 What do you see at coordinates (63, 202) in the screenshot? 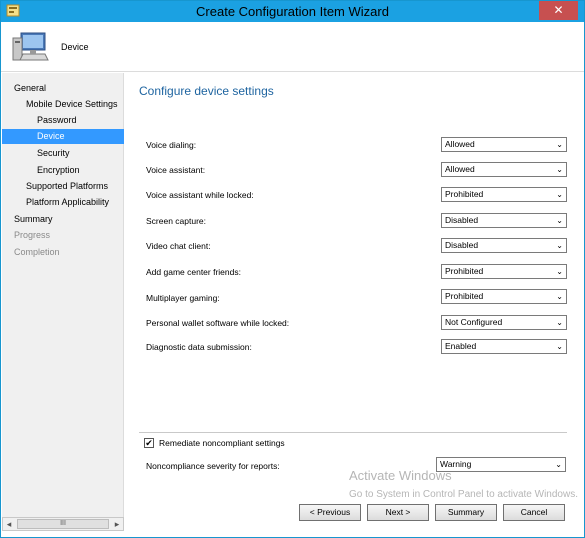
I see `nav-item-platform-applicability: Platform Applicability` at bounding box center [63, 202].